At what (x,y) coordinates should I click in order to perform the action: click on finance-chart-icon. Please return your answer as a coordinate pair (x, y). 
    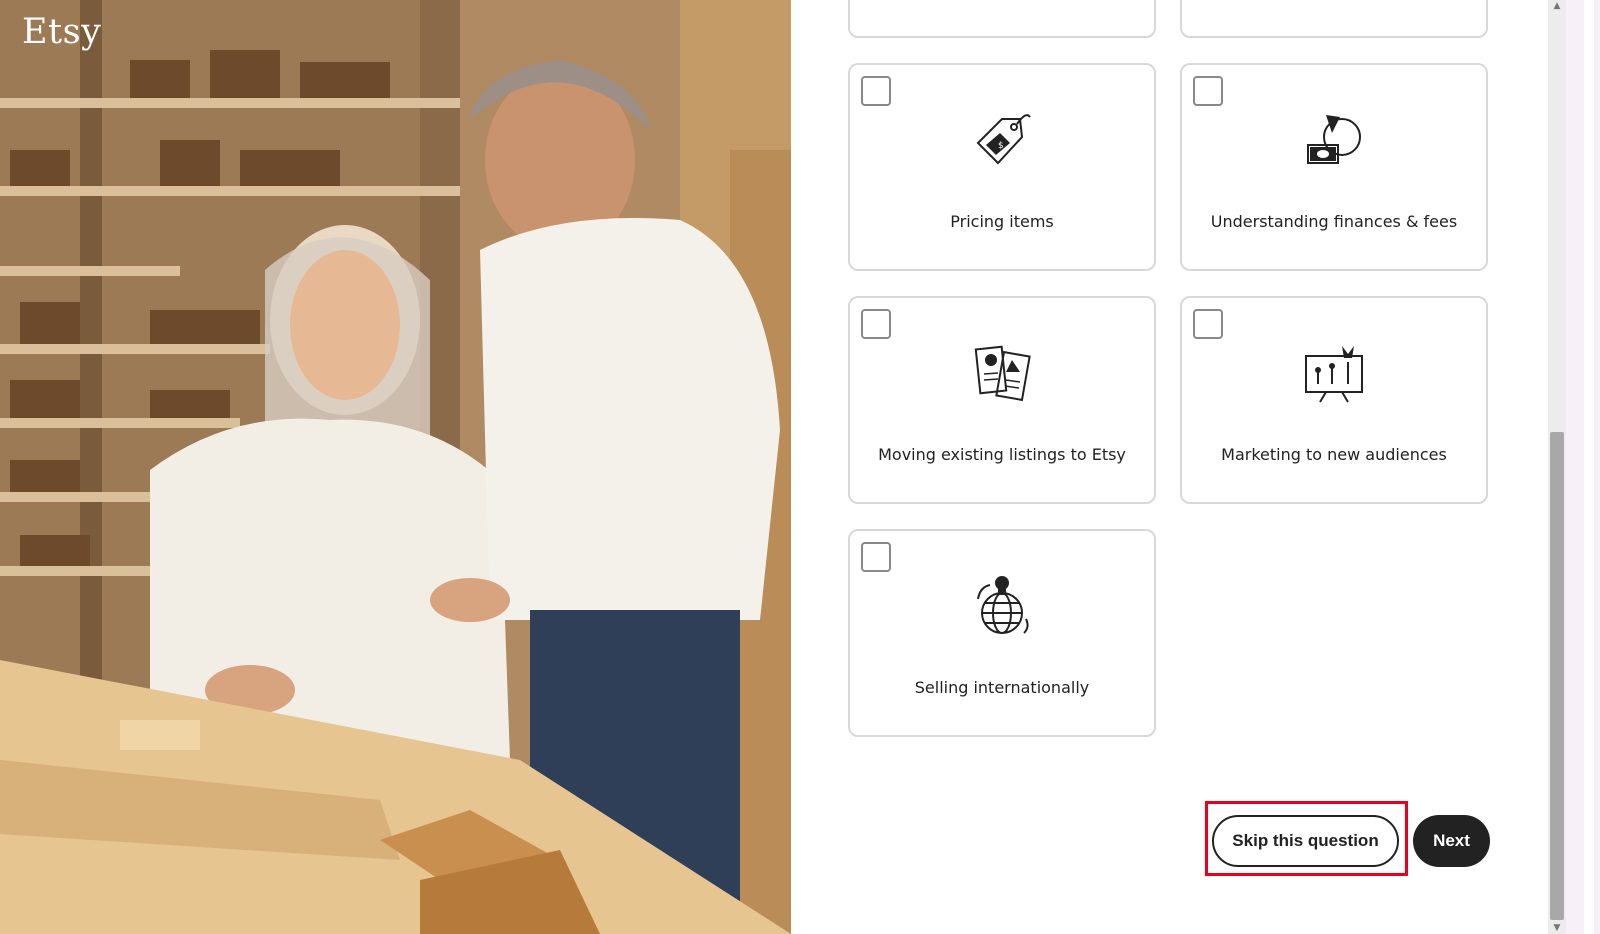
    Looking at the image, I should click on (1334, 139).